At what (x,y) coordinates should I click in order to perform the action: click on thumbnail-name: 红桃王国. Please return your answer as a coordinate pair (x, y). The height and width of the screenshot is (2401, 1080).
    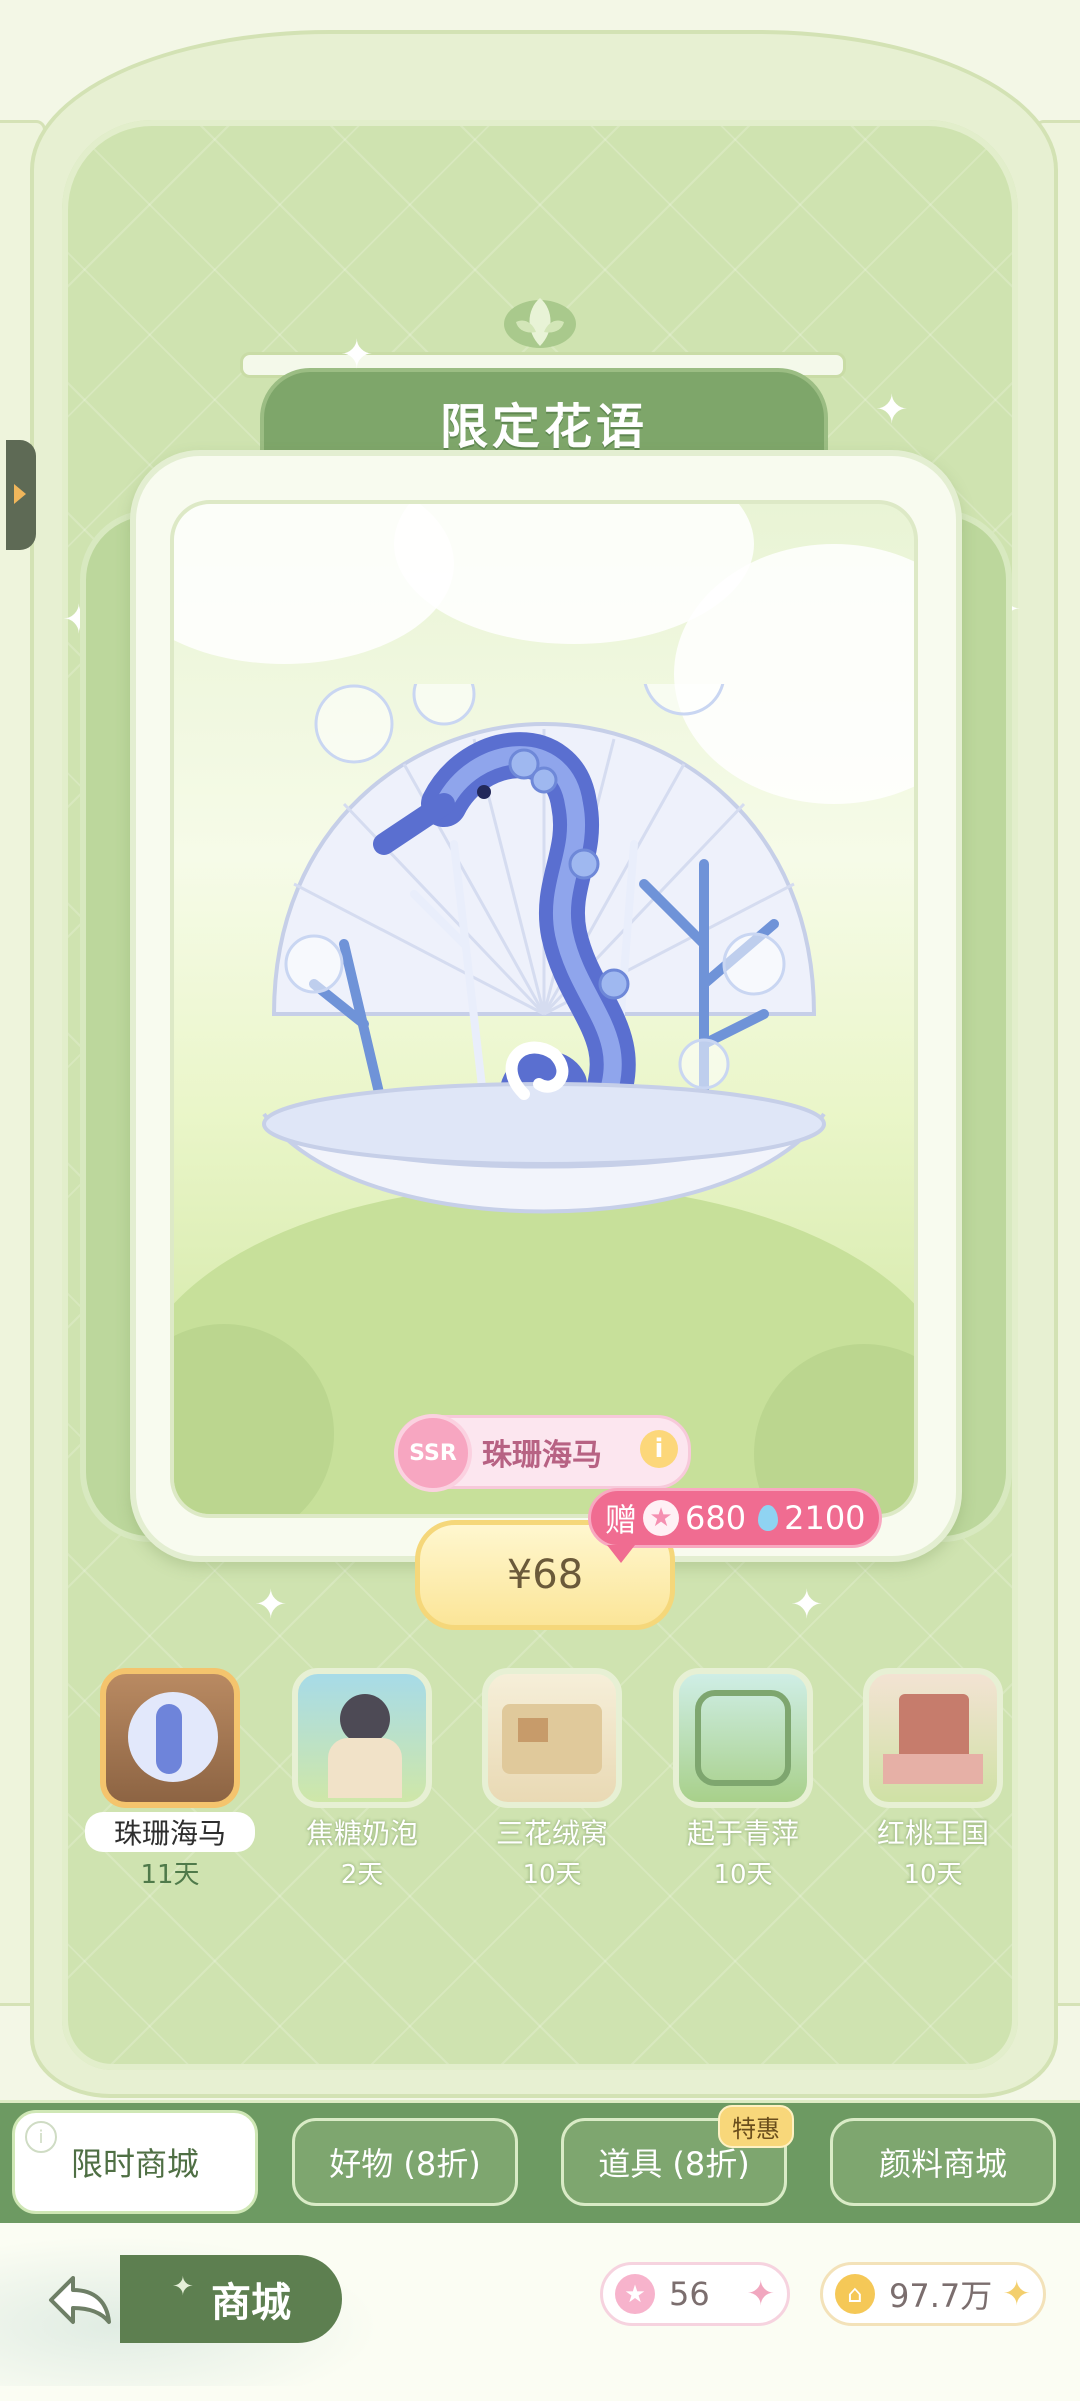
    Looking at the image, I should click on (932, 1833).